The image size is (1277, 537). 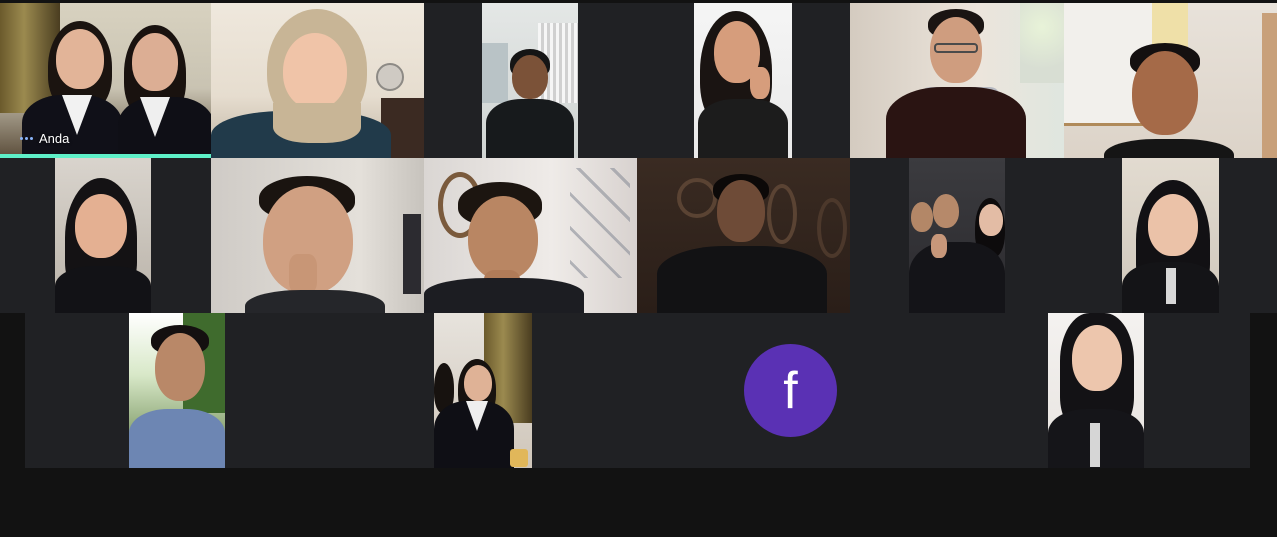 I want to click on participant-avatar: f, so click(x=790, y=390).